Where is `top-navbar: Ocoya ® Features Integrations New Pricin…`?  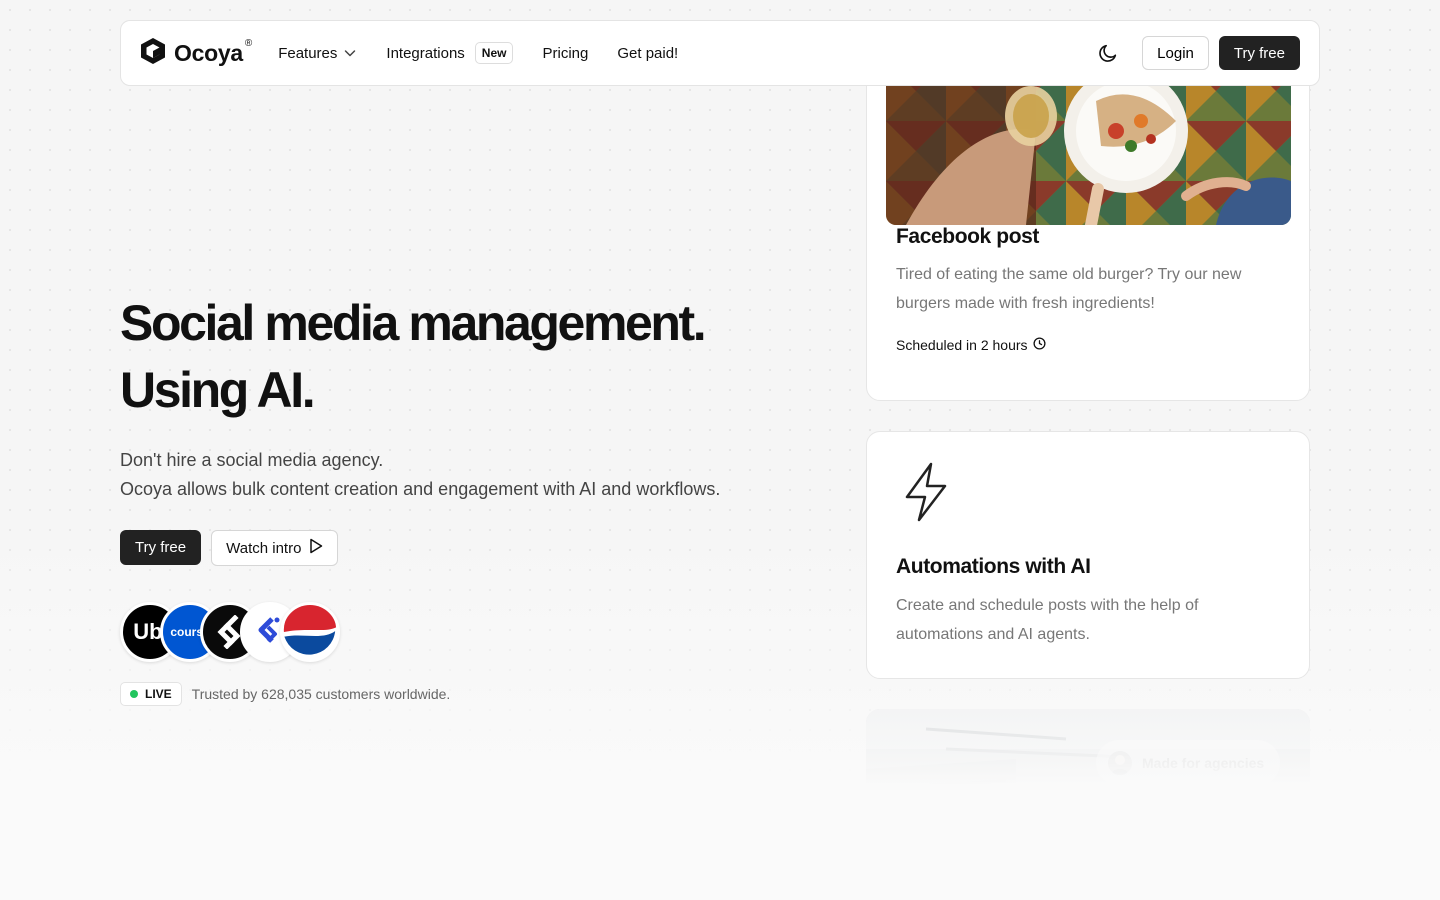 top-navbar: Ocoya ® Features Integrations New Pricin… is located at coordinates (720, 53).